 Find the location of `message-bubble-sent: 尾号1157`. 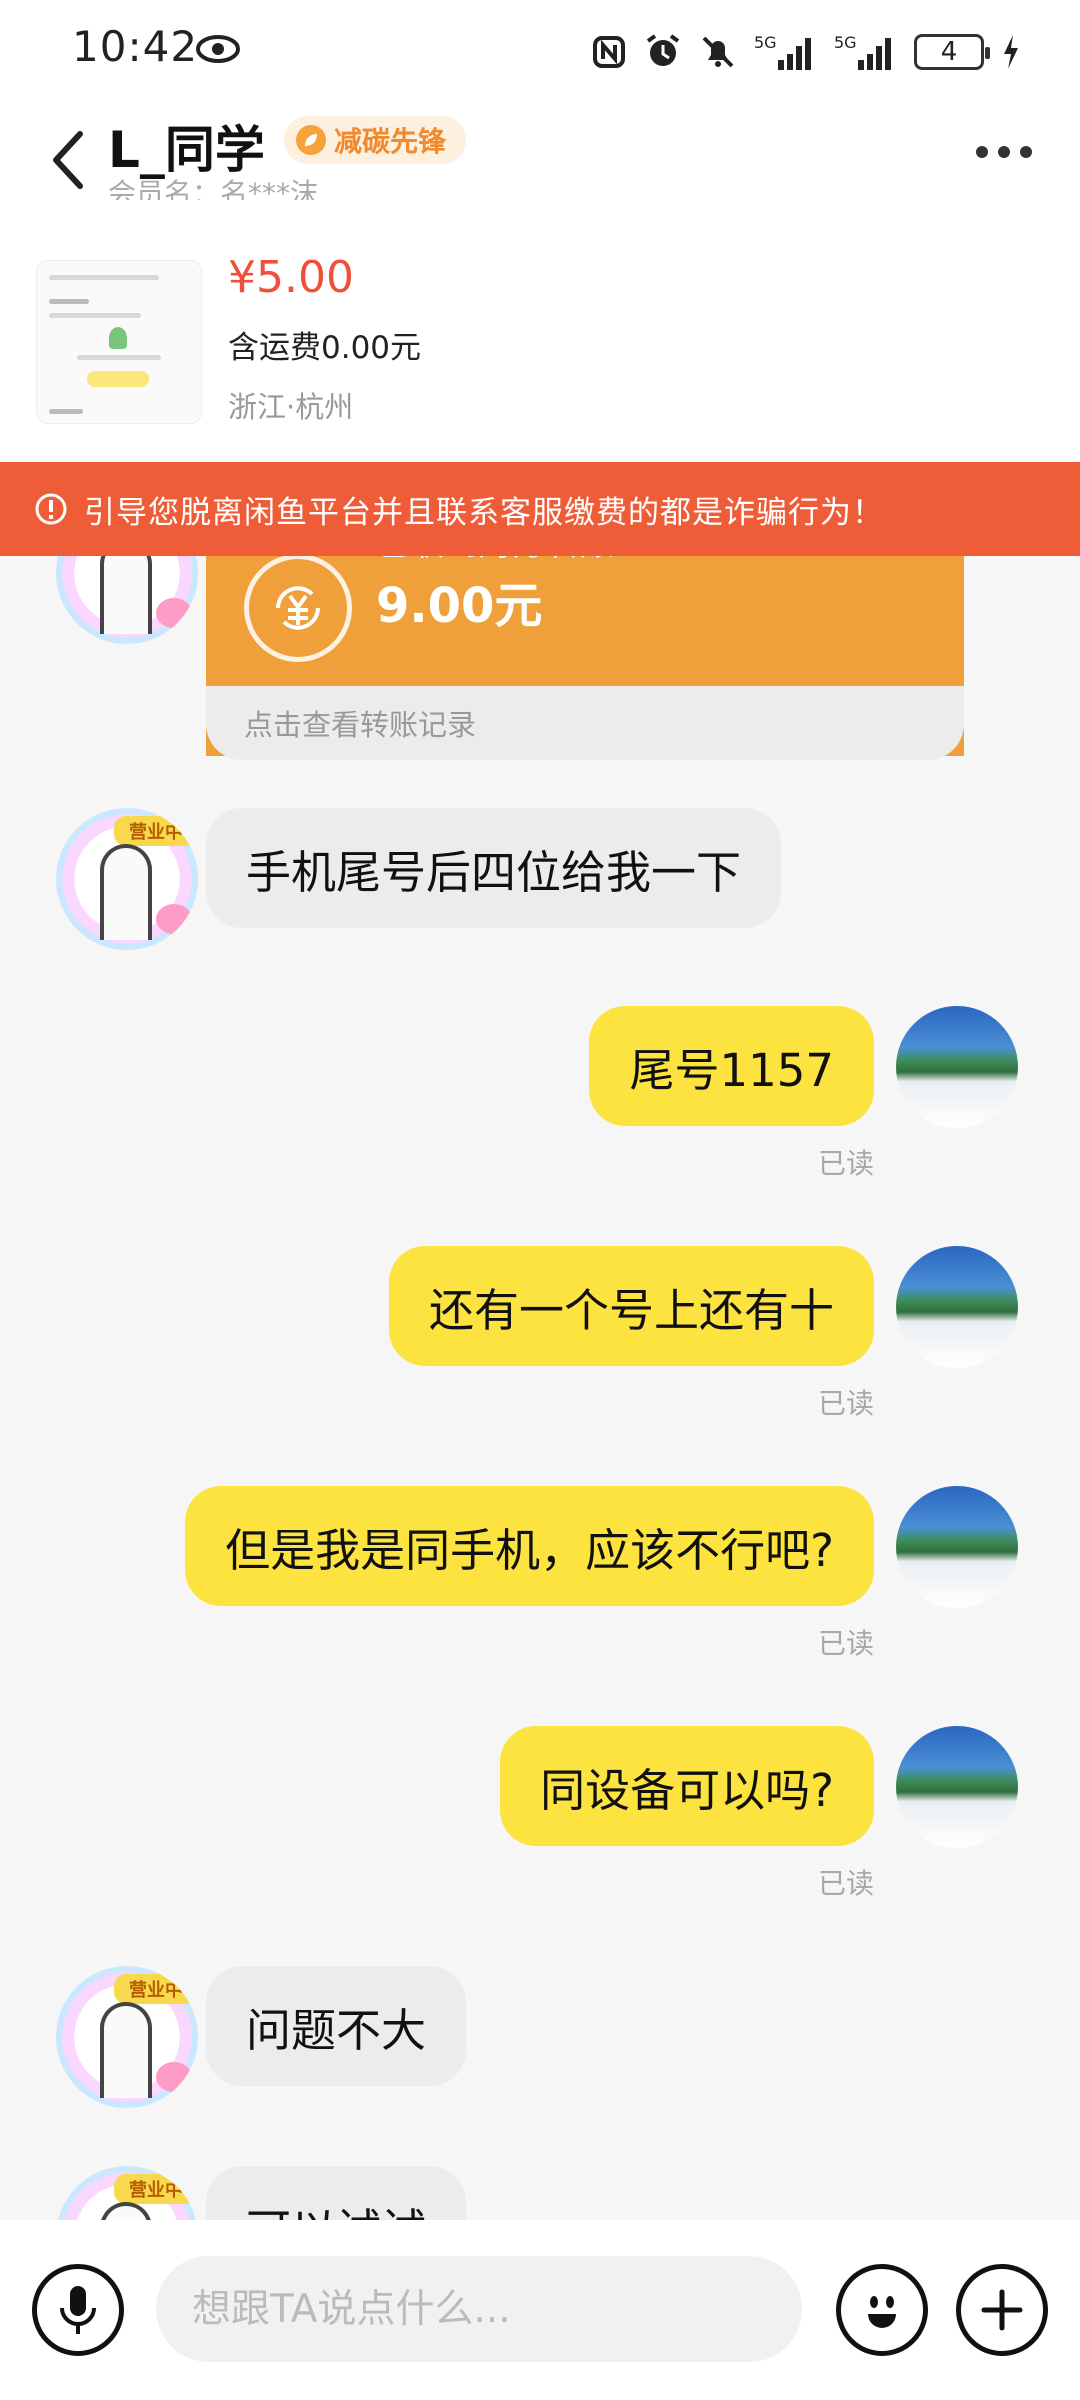

message-bubble-sent: 尾号1157 is located at coordinates (731, 1066).